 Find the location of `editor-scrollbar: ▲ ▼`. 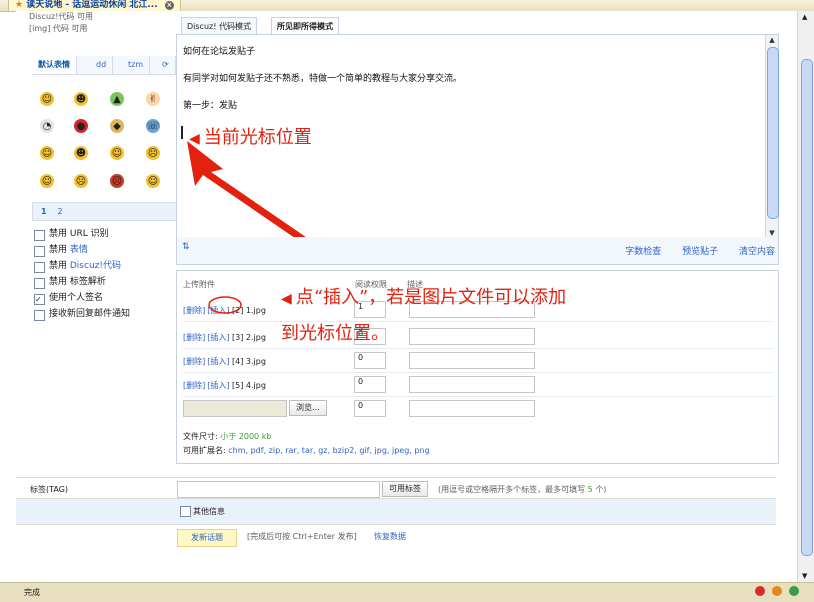

editor-scrollbar: ▲ ▼ is located at coordinates (772, 136).